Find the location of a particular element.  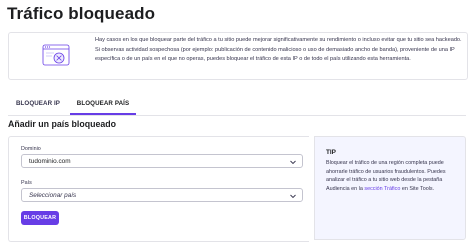

tab-bar: BLOQUEAR IP BLOQUEAR PAÍS is located at coordinates (237, 104).